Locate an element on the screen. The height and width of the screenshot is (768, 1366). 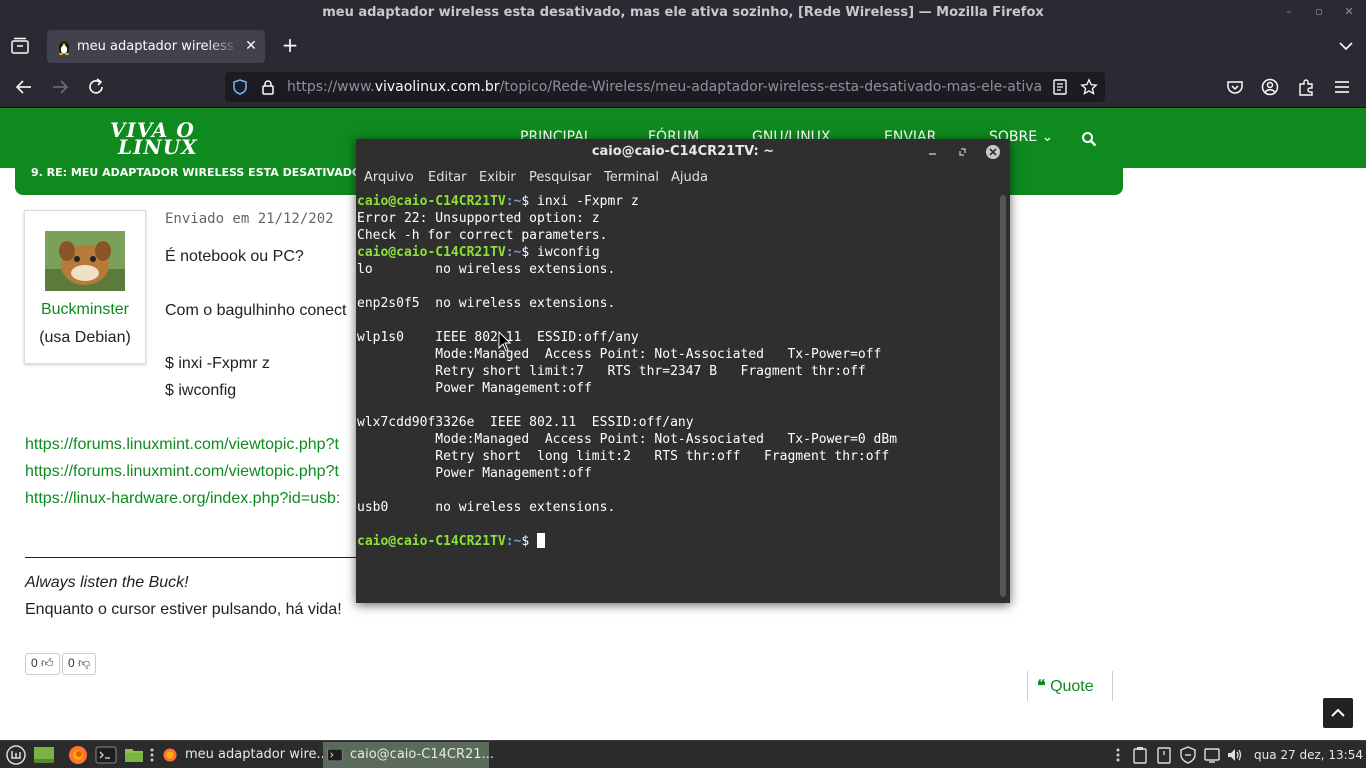
bookmark-star-icon is located at coordinates (1089, 87).